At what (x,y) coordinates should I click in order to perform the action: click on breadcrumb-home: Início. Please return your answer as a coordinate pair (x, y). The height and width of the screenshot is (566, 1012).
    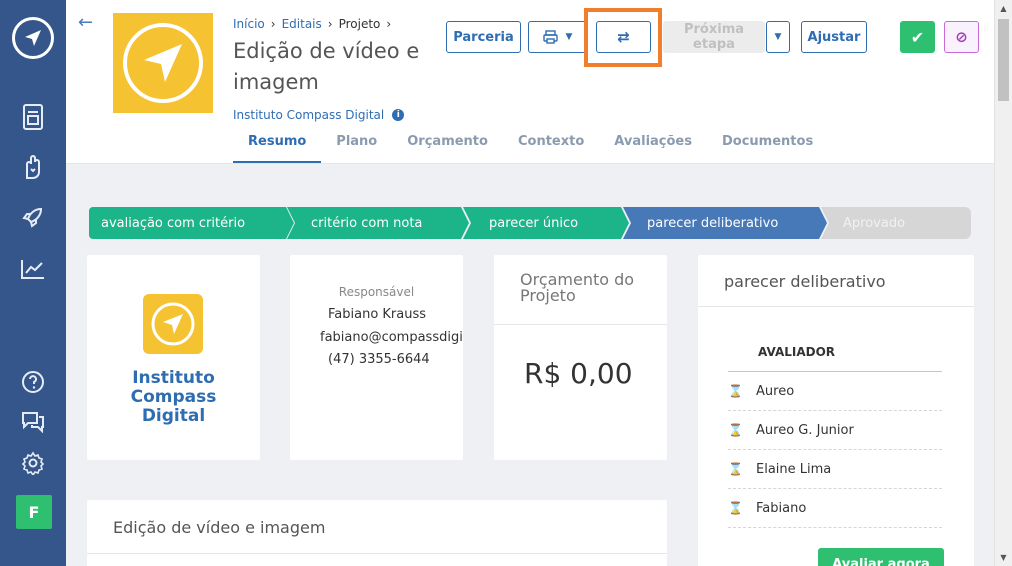
    Looking at the image, I should click on (249, 24).